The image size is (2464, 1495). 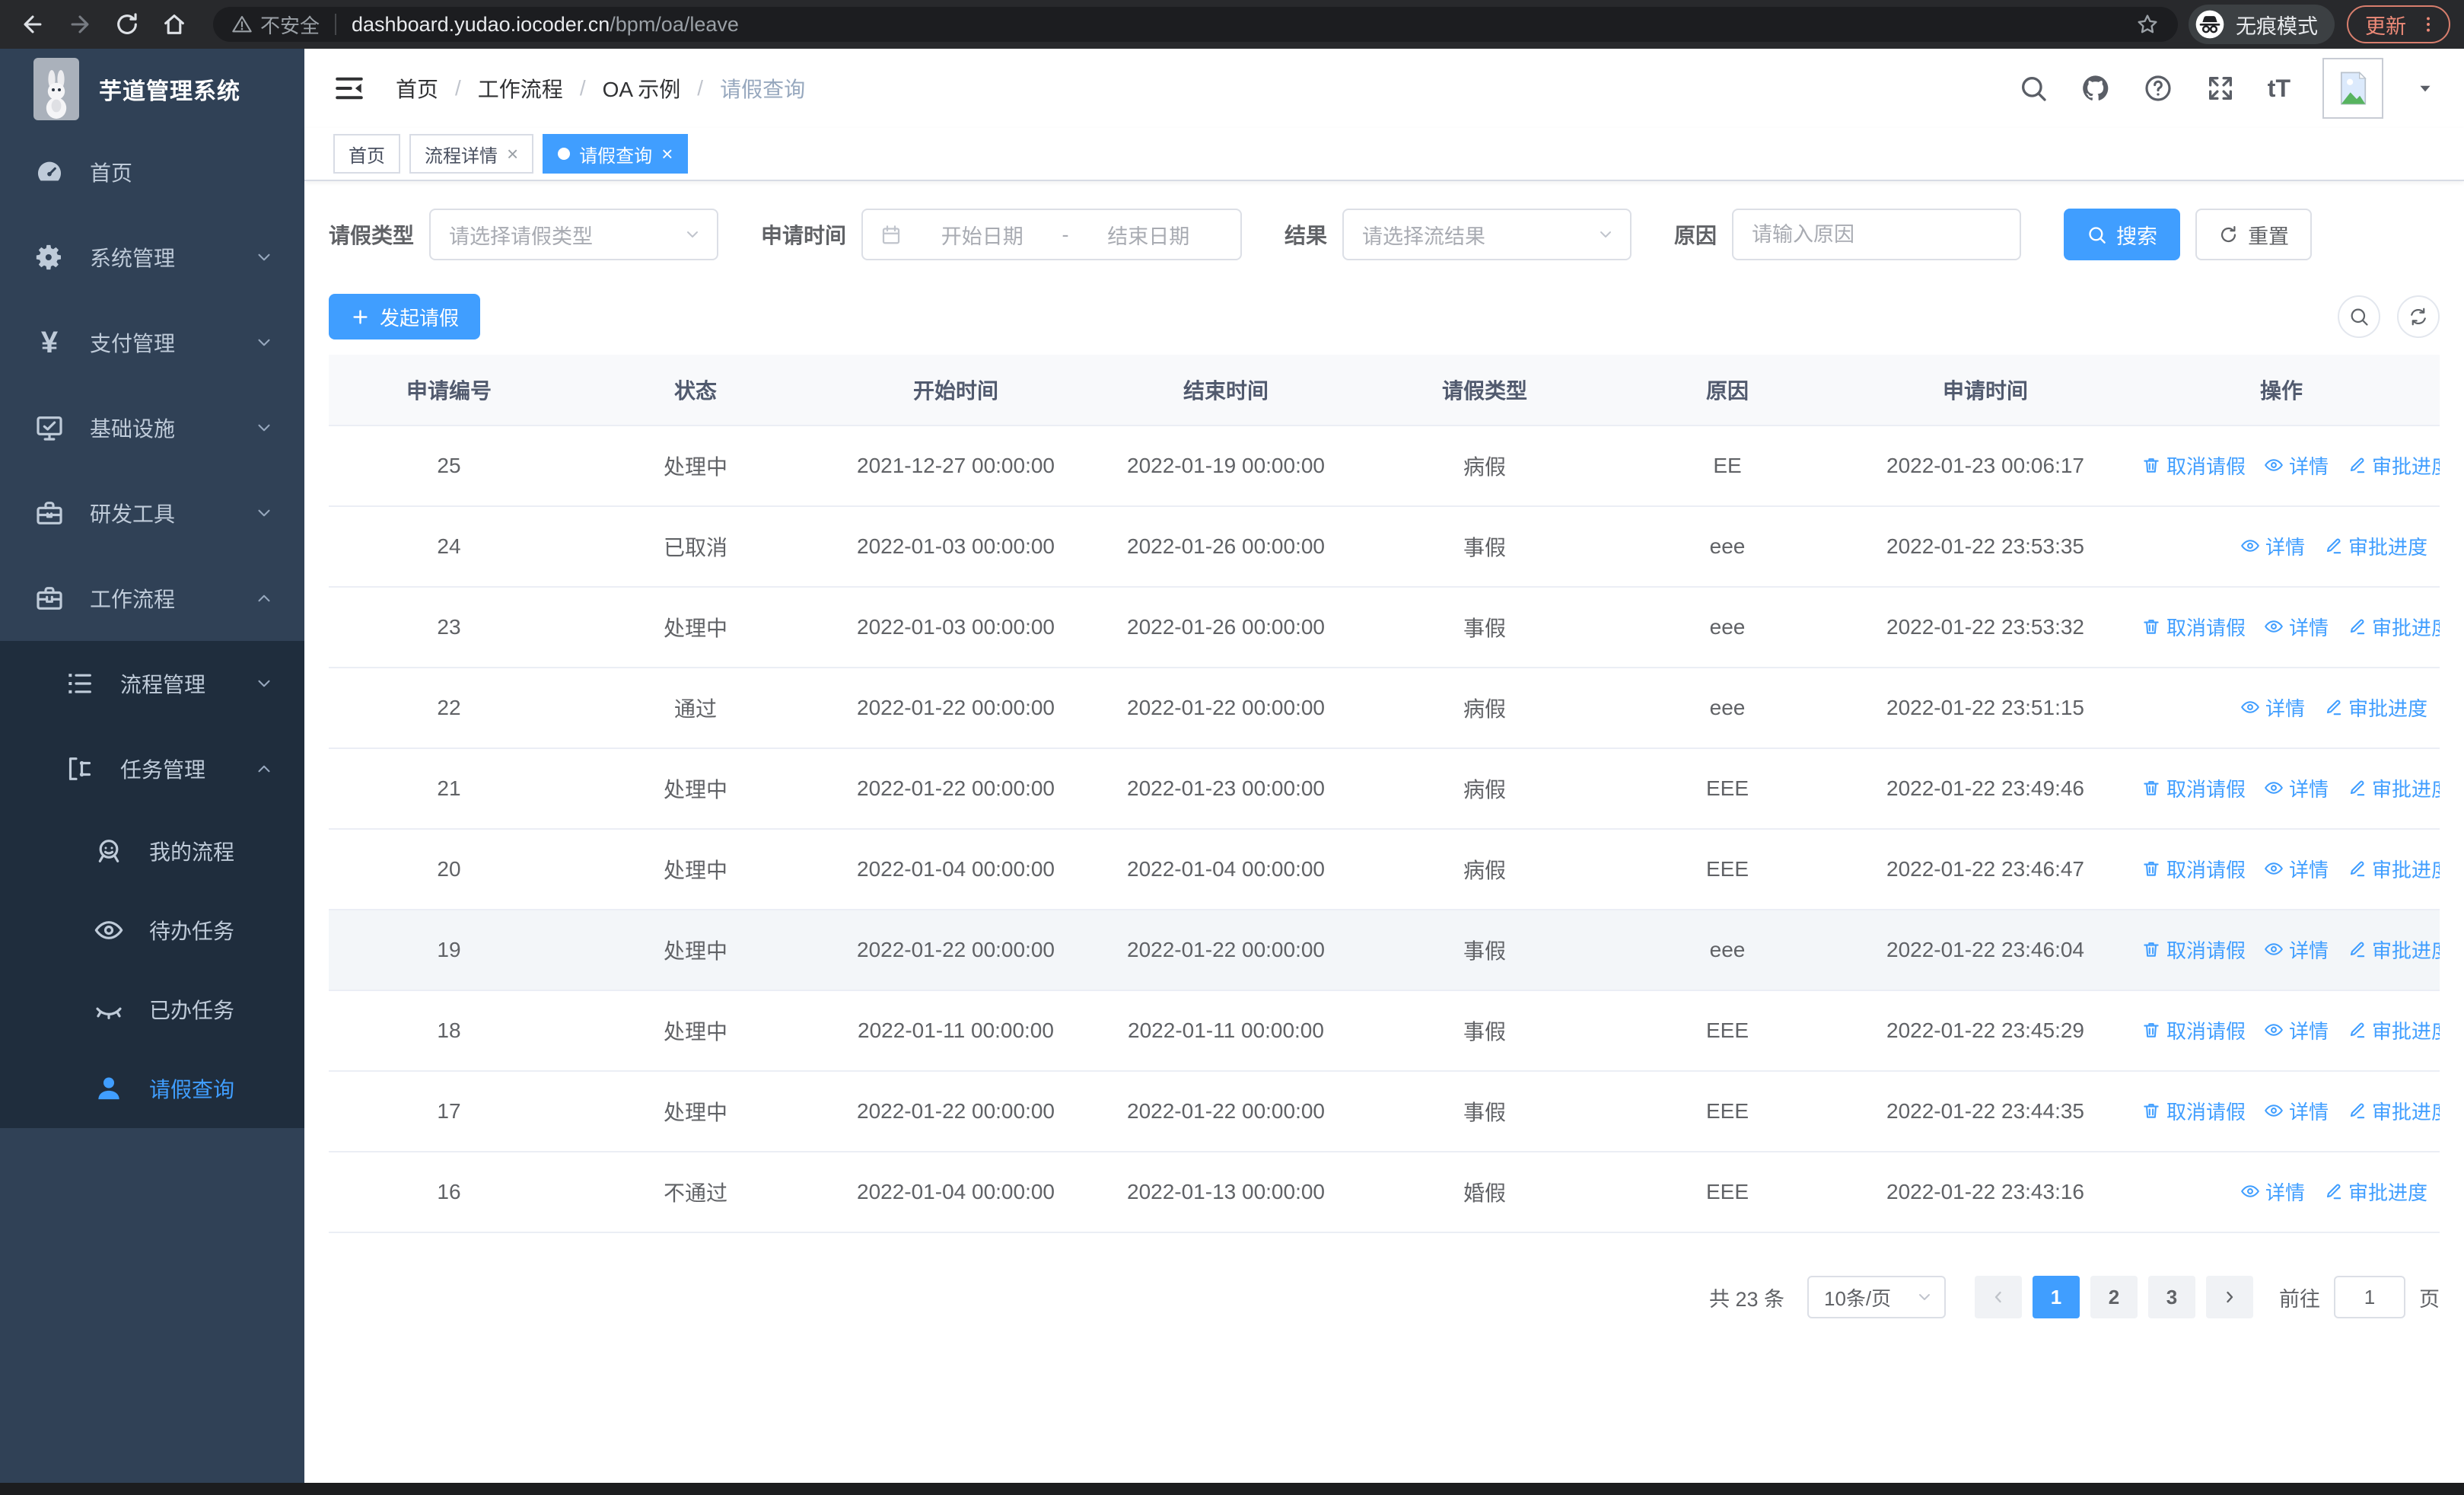 I want to click on tab-请假查询: 请假查询 ×, so click(x=616, y=154).